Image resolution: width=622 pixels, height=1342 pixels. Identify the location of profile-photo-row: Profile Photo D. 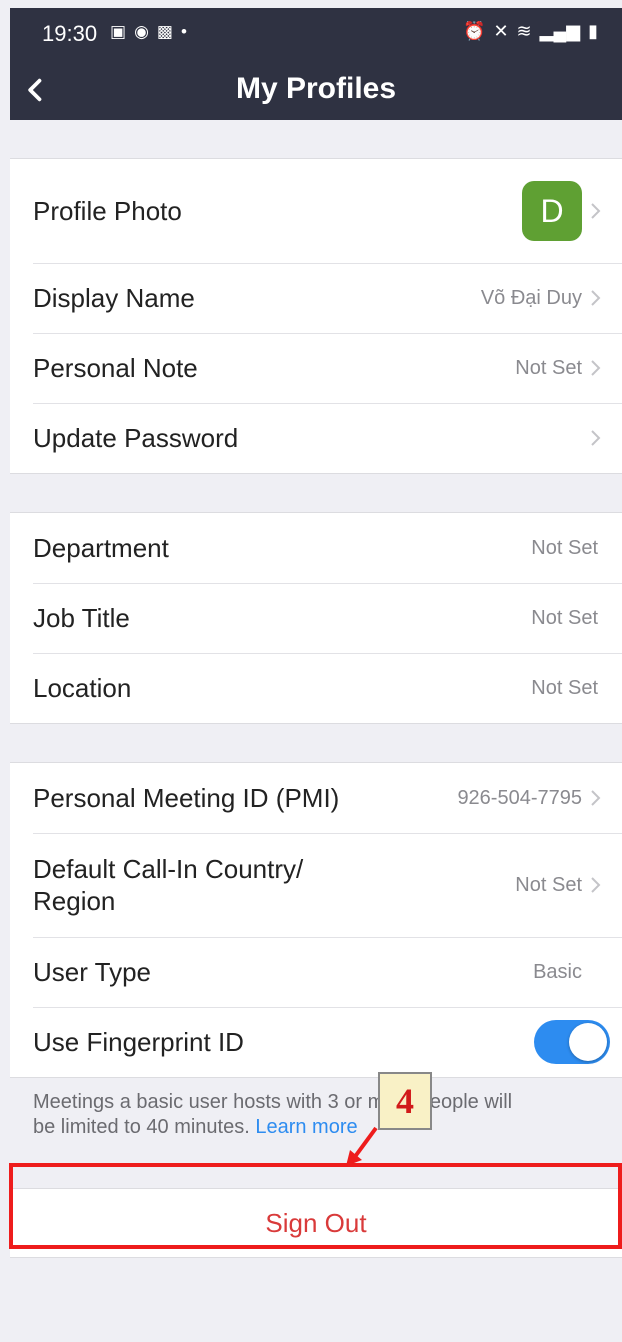
(316, 211).